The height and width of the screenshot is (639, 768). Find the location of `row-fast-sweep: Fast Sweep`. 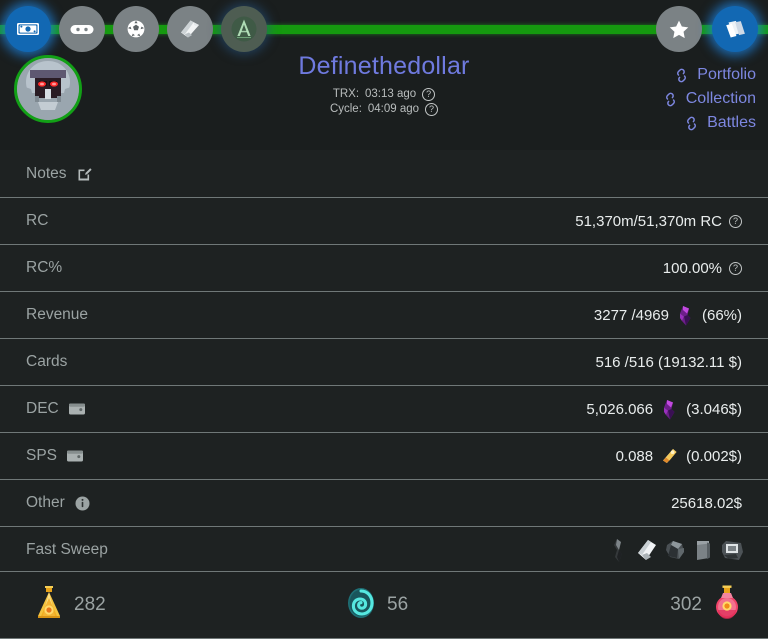

row-fast-sweep: Fast Sweep is located at coordinates (384, 549).